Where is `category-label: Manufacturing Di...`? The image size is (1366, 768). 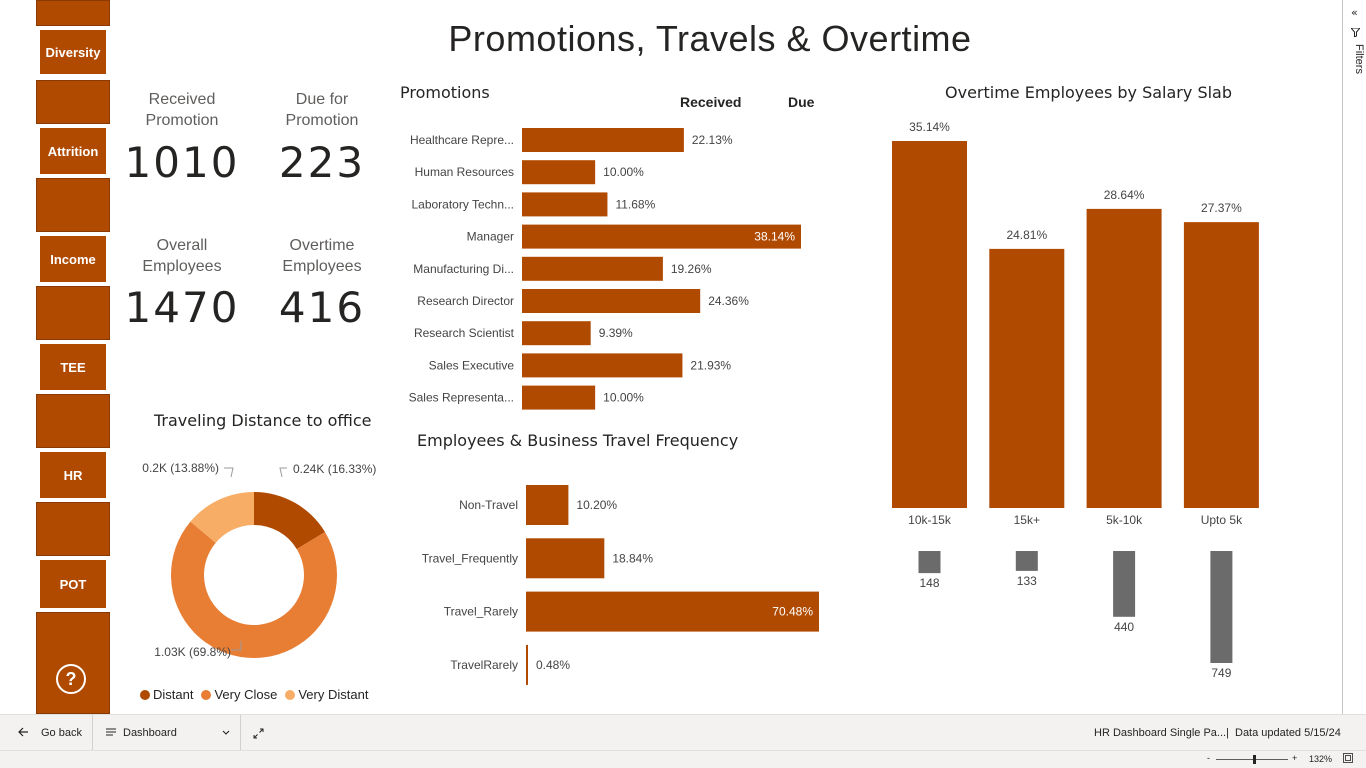
category-label: Manufacturing Di... is located at coordinates (463, 269).